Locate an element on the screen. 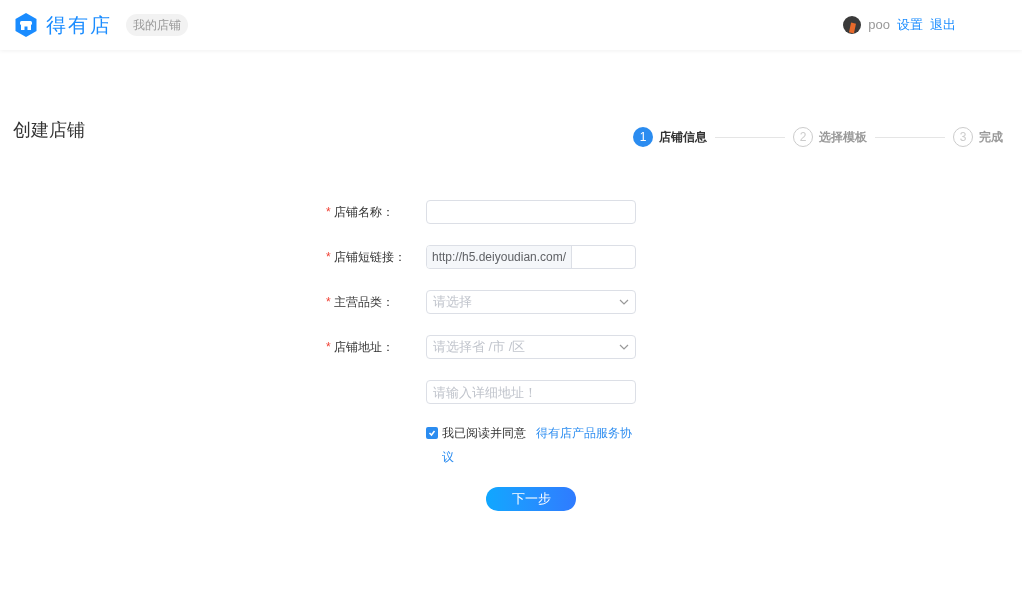 Image resolution: width=1022 pixels, height=593 pixels. text-field is located at coordinates (531, 212).